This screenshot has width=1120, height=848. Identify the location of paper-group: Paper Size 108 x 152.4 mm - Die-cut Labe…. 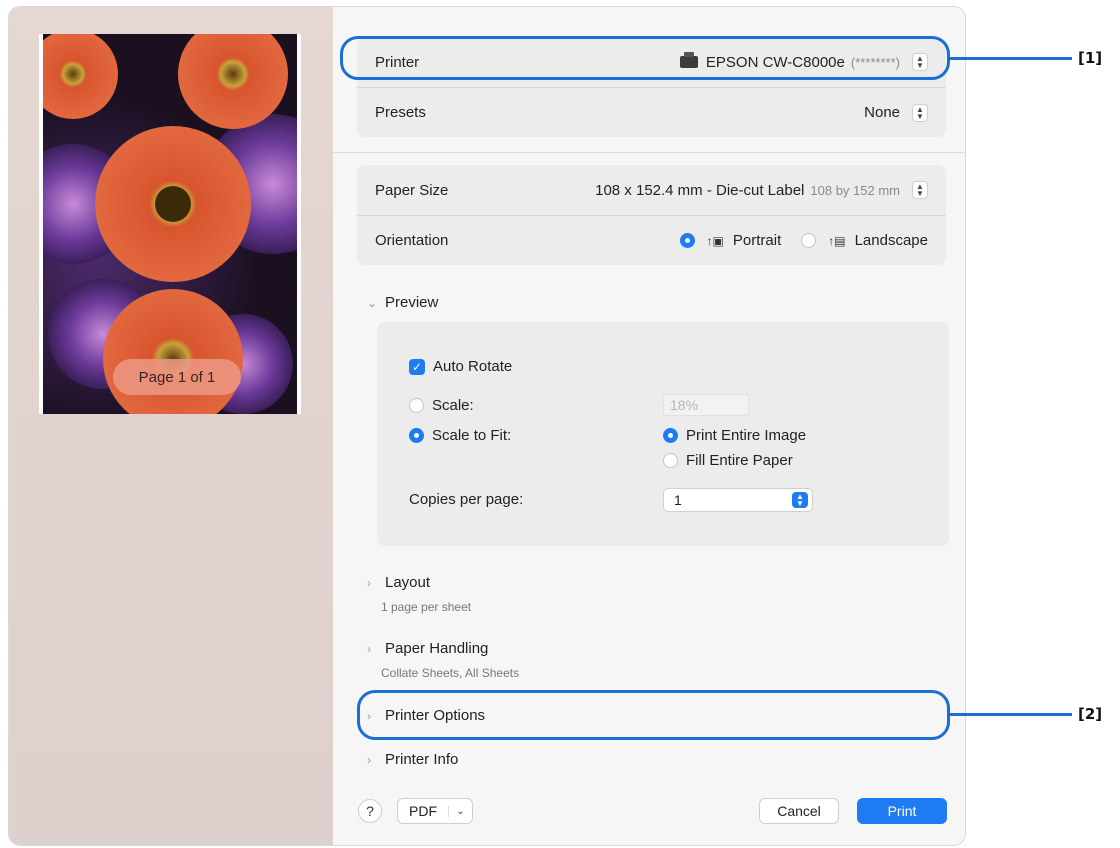
(651, 215).